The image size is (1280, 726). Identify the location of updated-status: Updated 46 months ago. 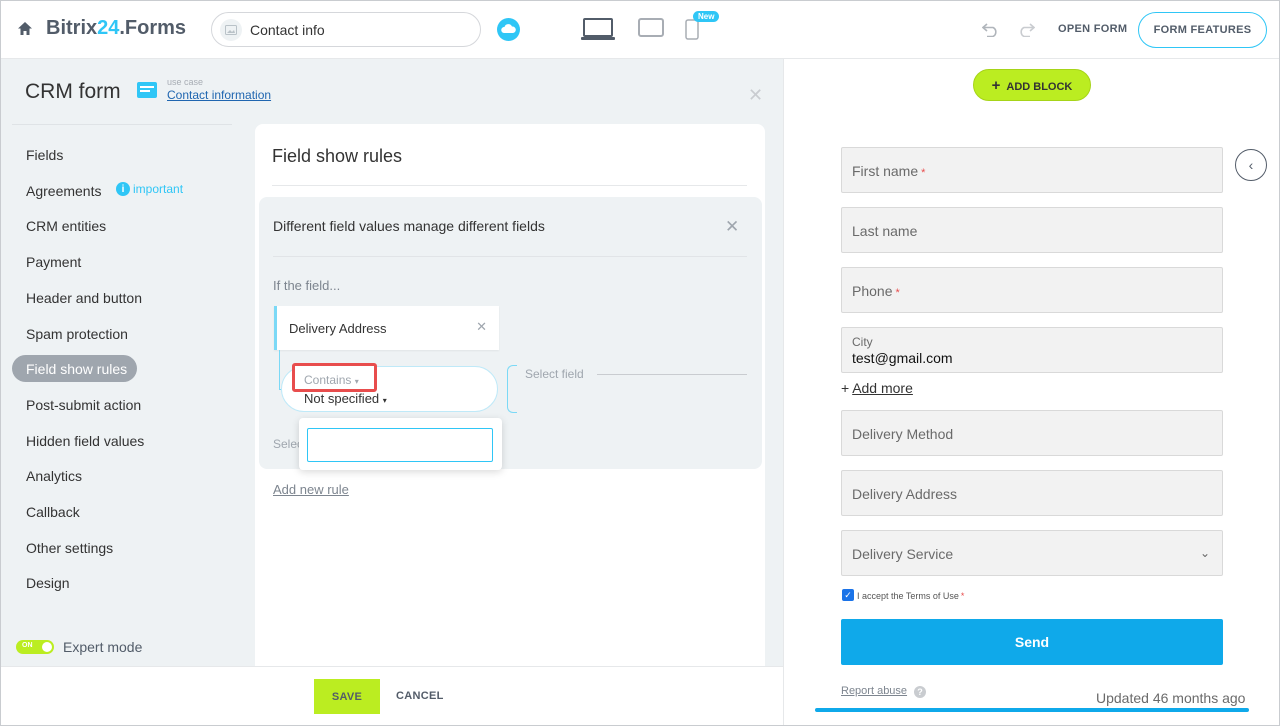
(1171, 698).